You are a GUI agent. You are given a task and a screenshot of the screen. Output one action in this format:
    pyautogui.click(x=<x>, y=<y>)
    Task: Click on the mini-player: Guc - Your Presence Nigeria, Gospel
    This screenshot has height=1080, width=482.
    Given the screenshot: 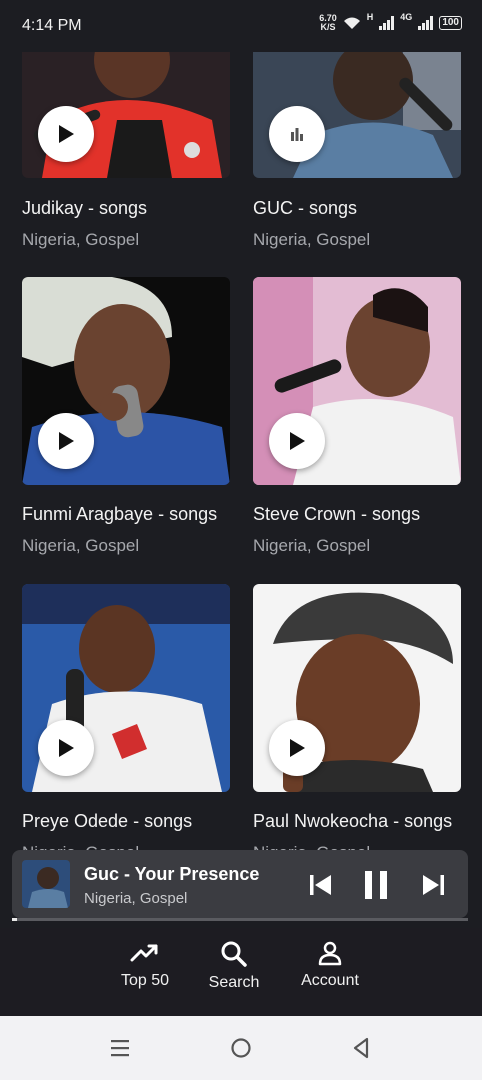 What is the action you would take?
    pyautogui.click(x=240, y=884)
    